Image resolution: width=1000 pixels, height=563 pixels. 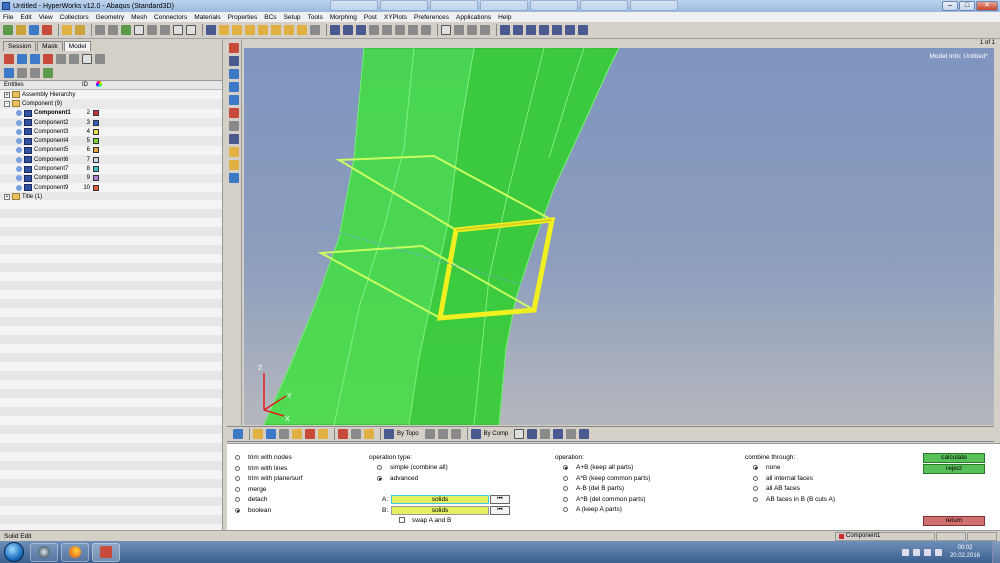 I want to click on filter-icon, so click(x=22, y=58).